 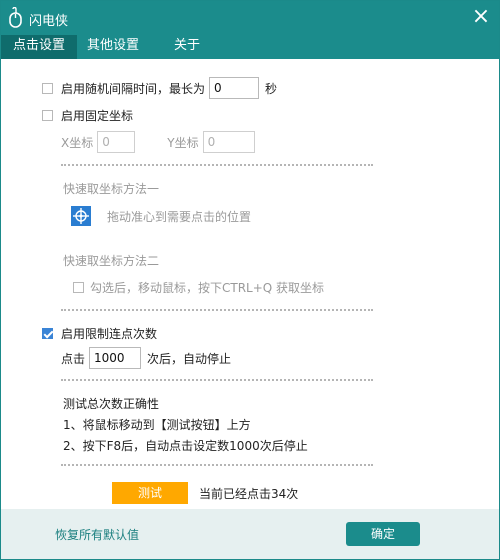 I want to click on fixed-coords-checkbox, so click(x=47, y=115).